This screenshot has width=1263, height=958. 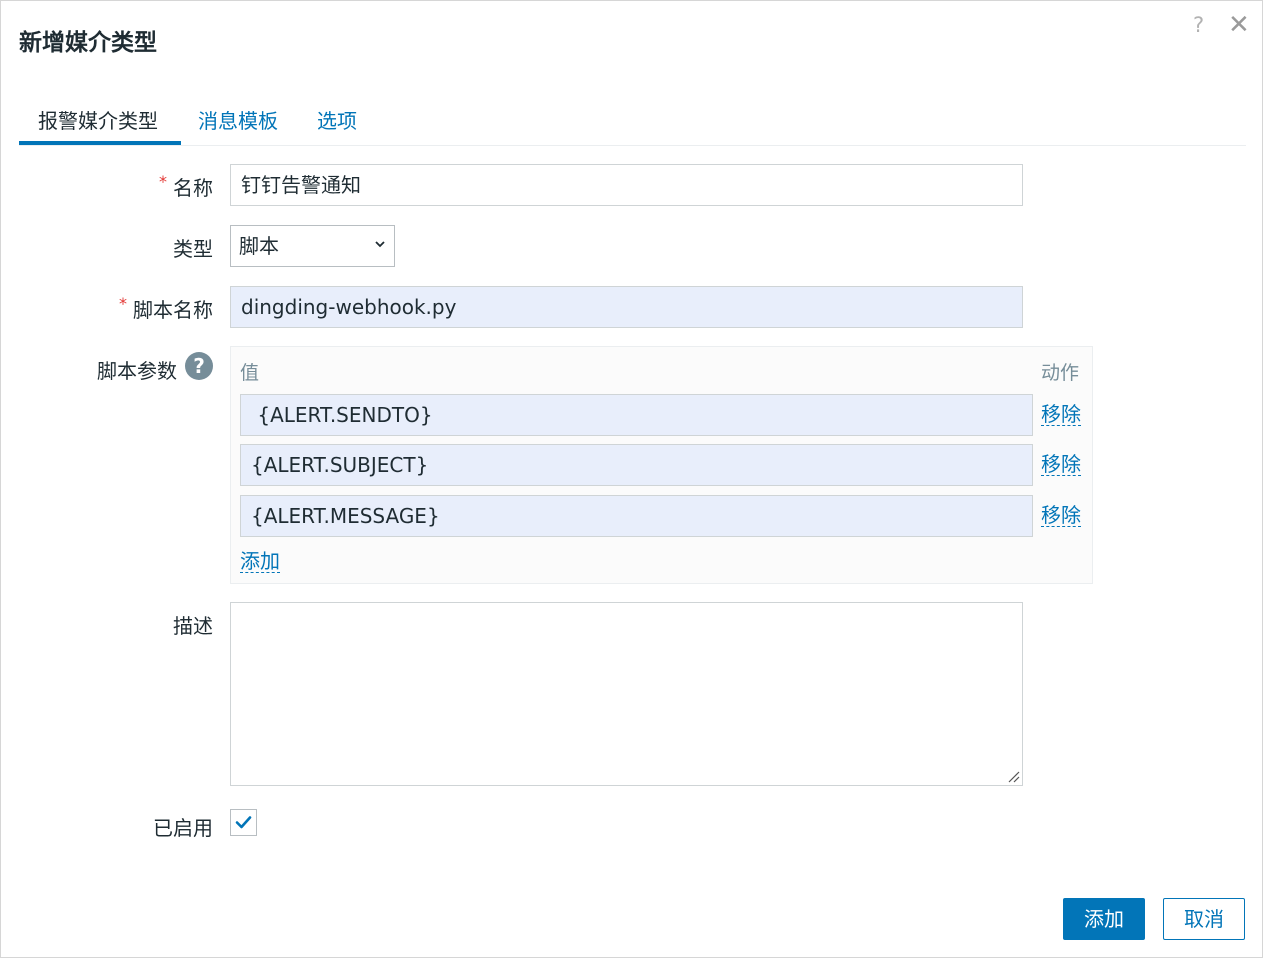 I want to click on active-tab-indicator, so click(x=100, y=143).